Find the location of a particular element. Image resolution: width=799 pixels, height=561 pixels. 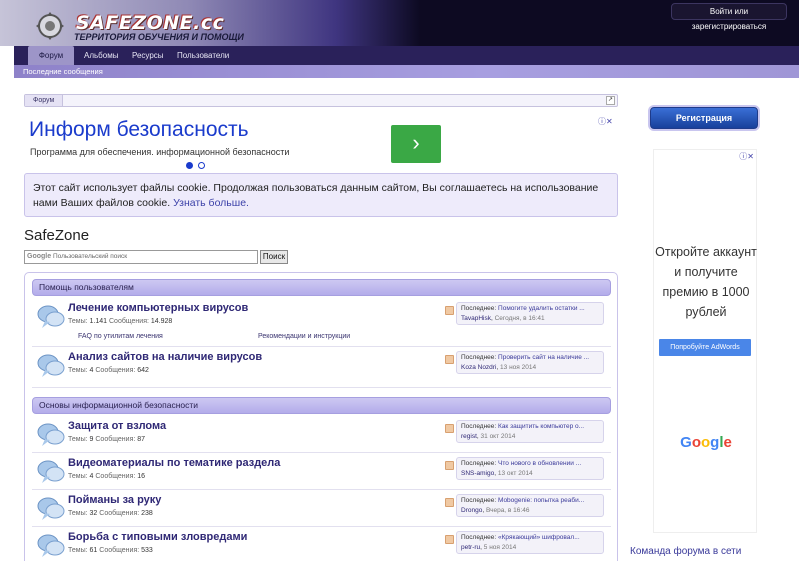

last-post-user: Drongo is located at coordinates (471, 510).